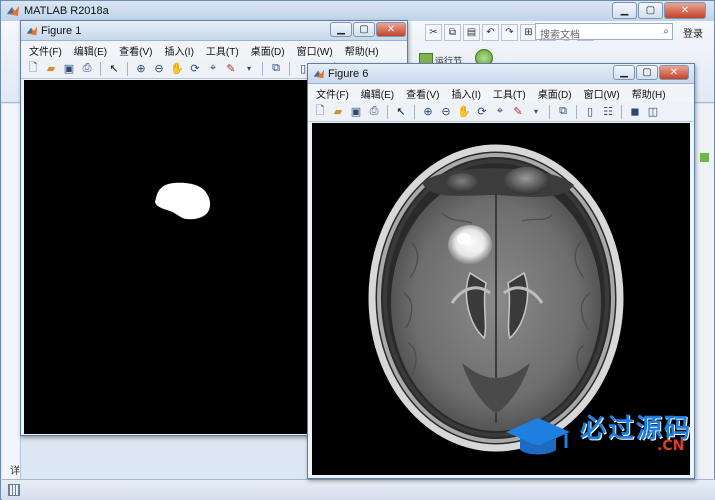 Image resolution: width=715 pixels, height=500 pixels. I want to click on show-plot-tools-icon: ◫, so click(653, 112).